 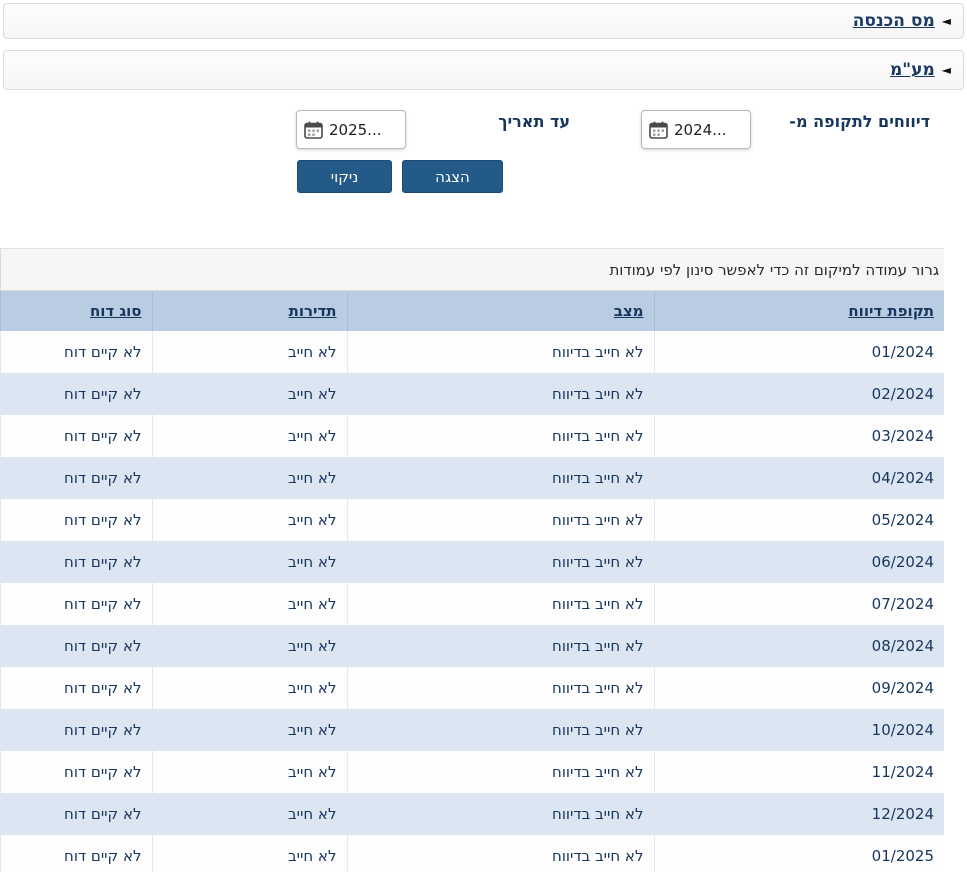 I want to click on table-header-row: תקופת דיווח מצב תדירות סוג דוח, so click(x=472, y=311).